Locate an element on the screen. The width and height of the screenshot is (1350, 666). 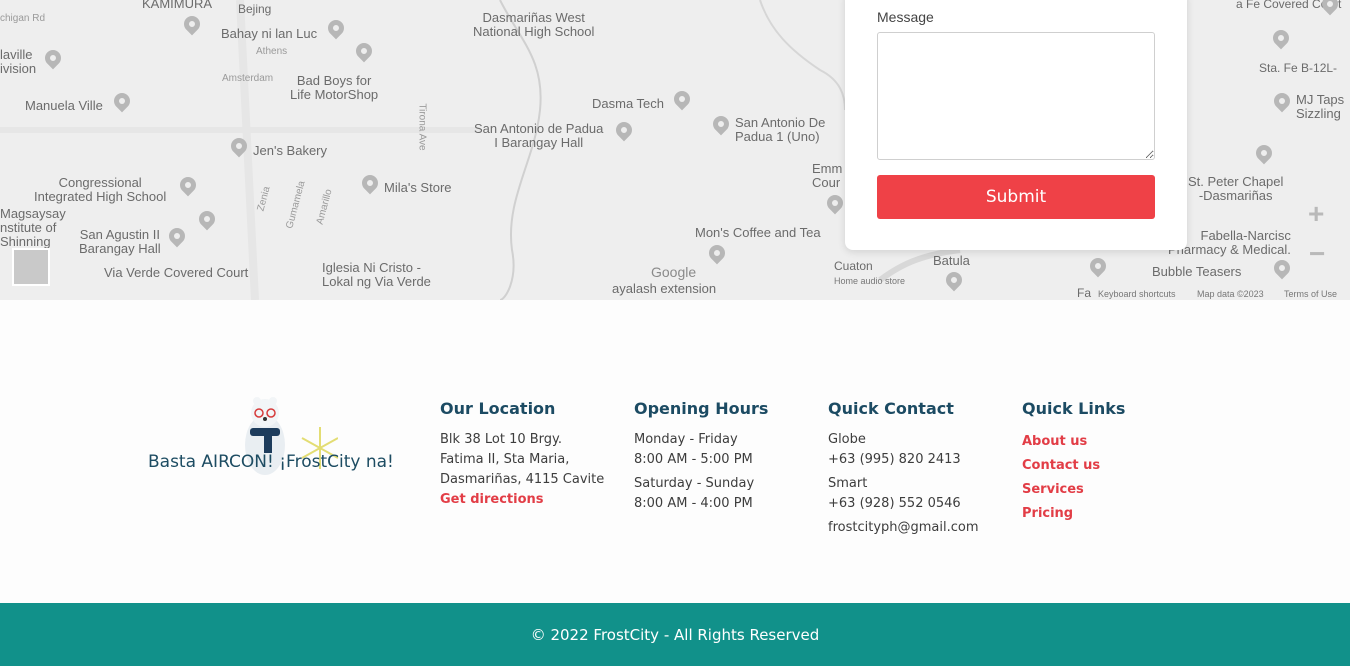
globe-phone: +63 (995) 820 2413 is located at coordinates (903, 460).